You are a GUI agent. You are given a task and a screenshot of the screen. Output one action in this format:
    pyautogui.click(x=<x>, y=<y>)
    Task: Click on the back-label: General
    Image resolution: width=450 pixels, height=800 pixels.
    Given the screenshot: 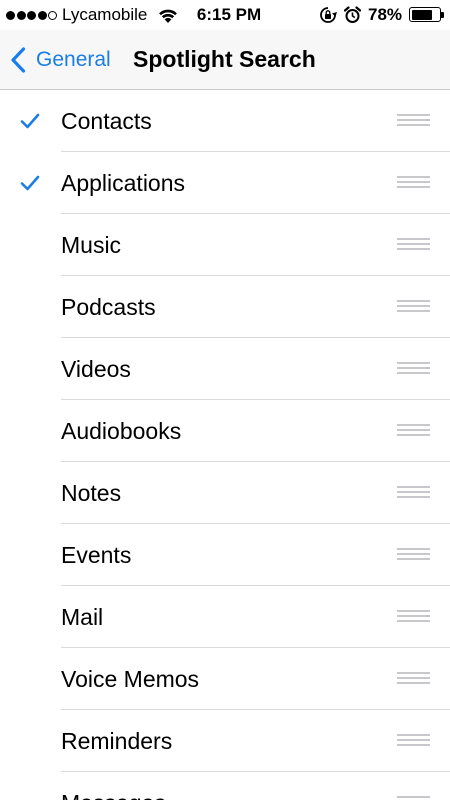 What is the action you would take?
    pyautogui.click(x=73, y=59)
    